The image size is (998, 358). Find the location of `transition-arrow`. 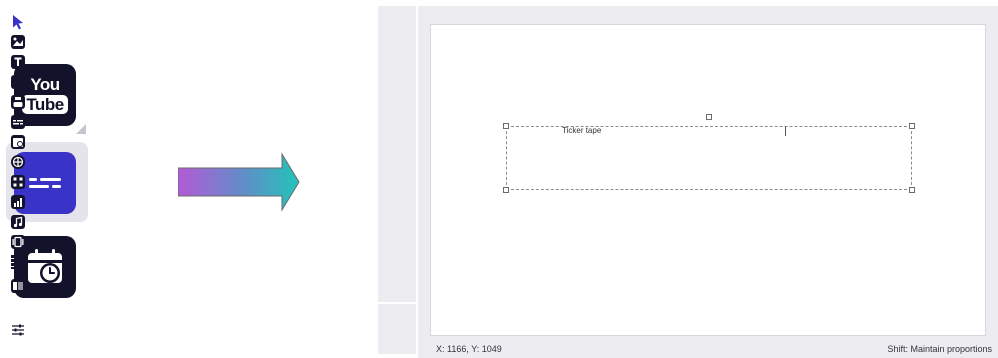

transition-arrow is located at coordinates (239, 182).